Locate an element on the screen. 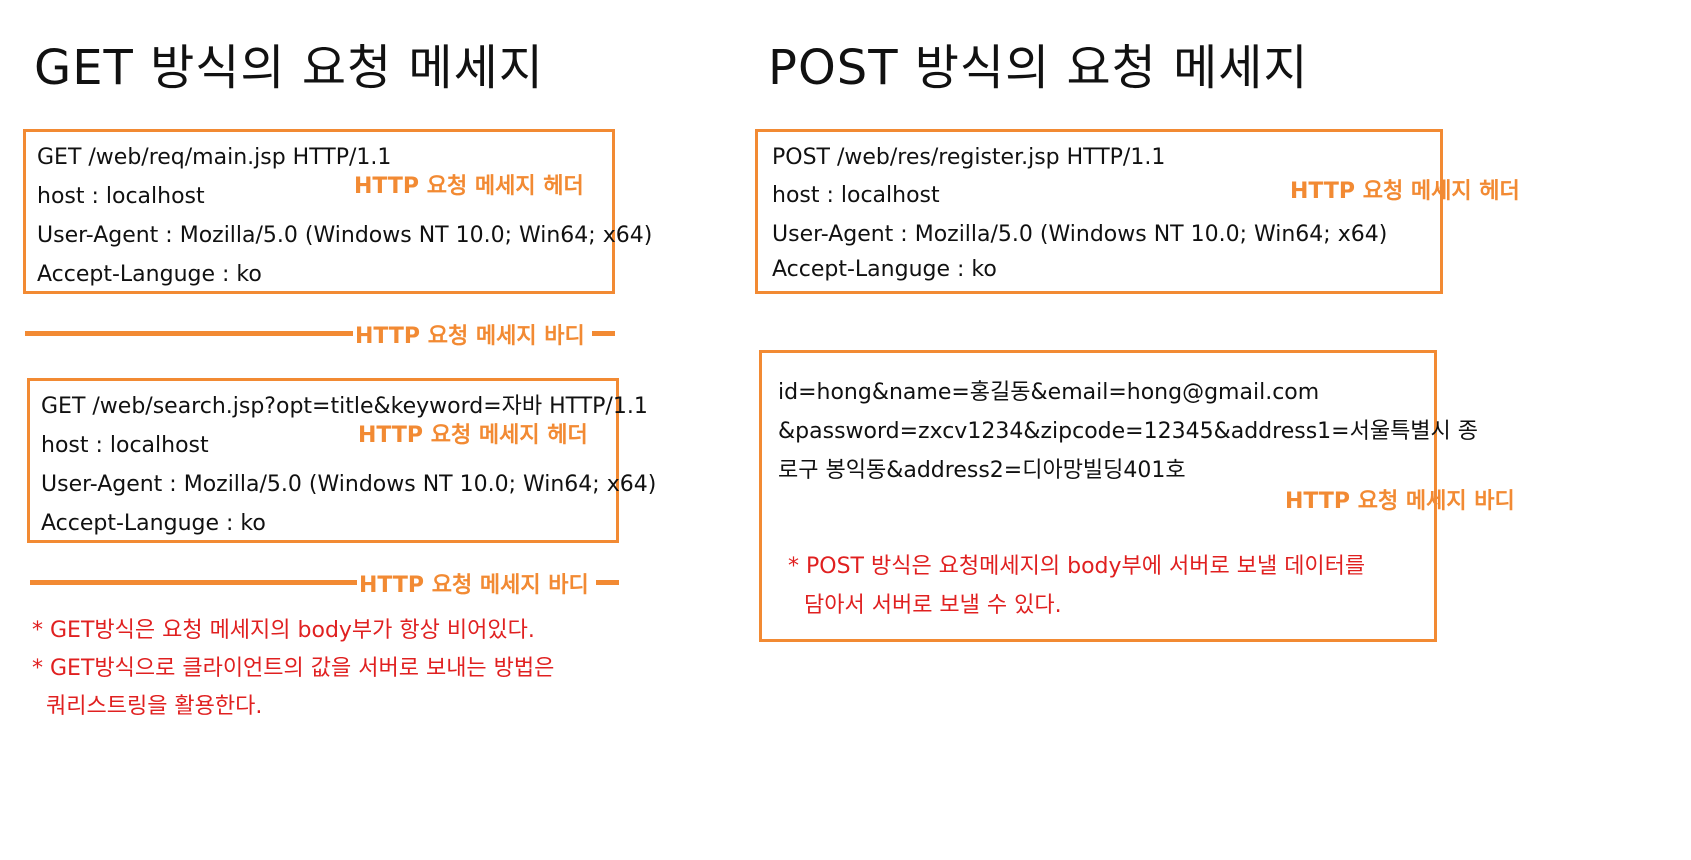 The width and height of the screenshot is (1691, 860). get-example1-body-label: HTTP 요청 메세지 바디 is located at coordinates (470, 336).